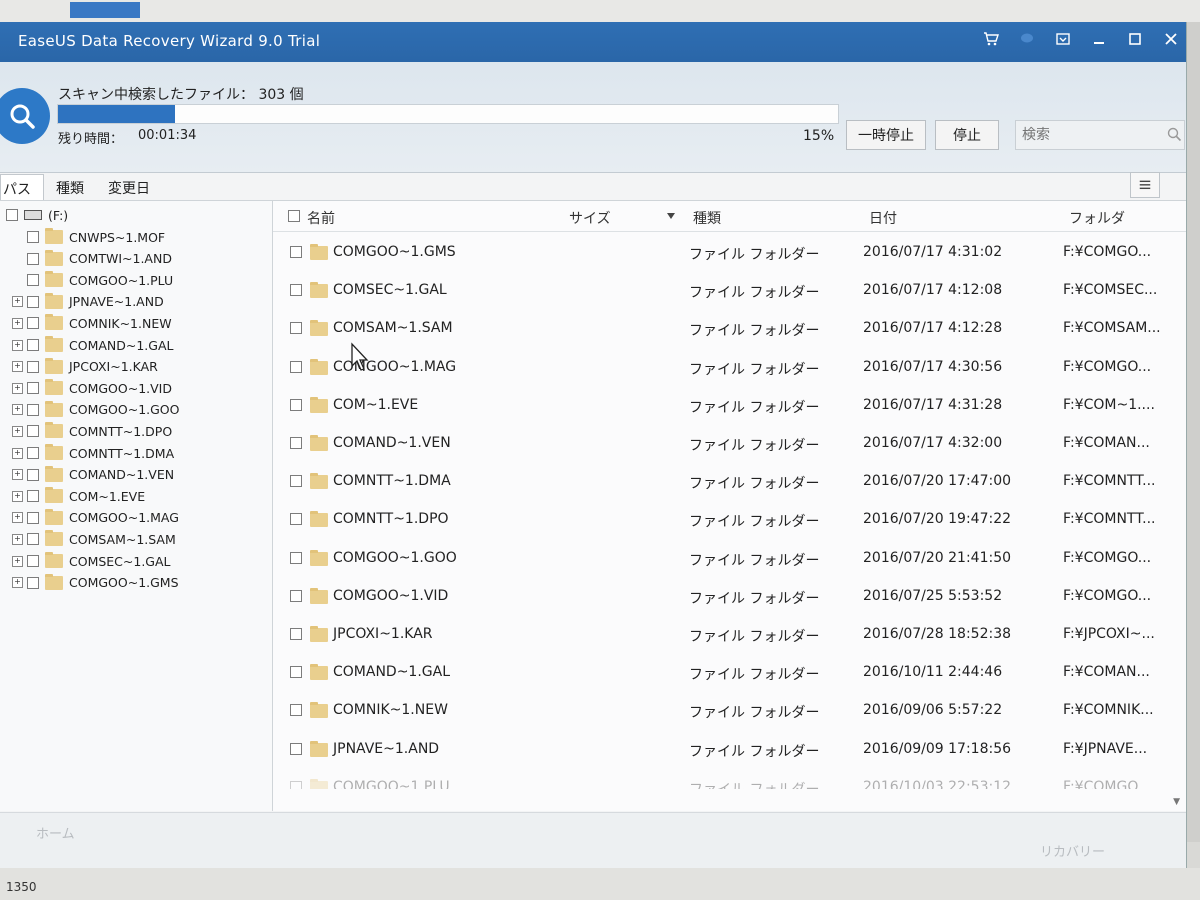 Image resolution: width=1200 pixels, height=900 pixels. What do you see at coordinates (22, 187) in the screenshot?
I see `tab-path: パス` at bounding box center [22, 187].